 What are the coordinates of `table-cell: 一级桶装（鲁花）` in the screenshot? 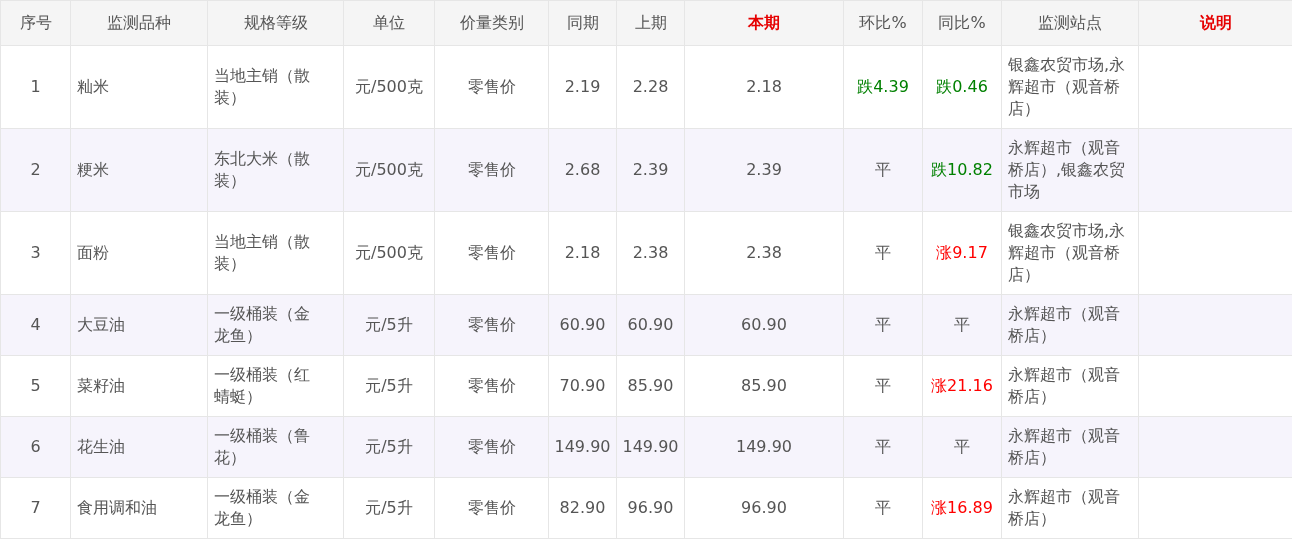 It's located at (275, 447).